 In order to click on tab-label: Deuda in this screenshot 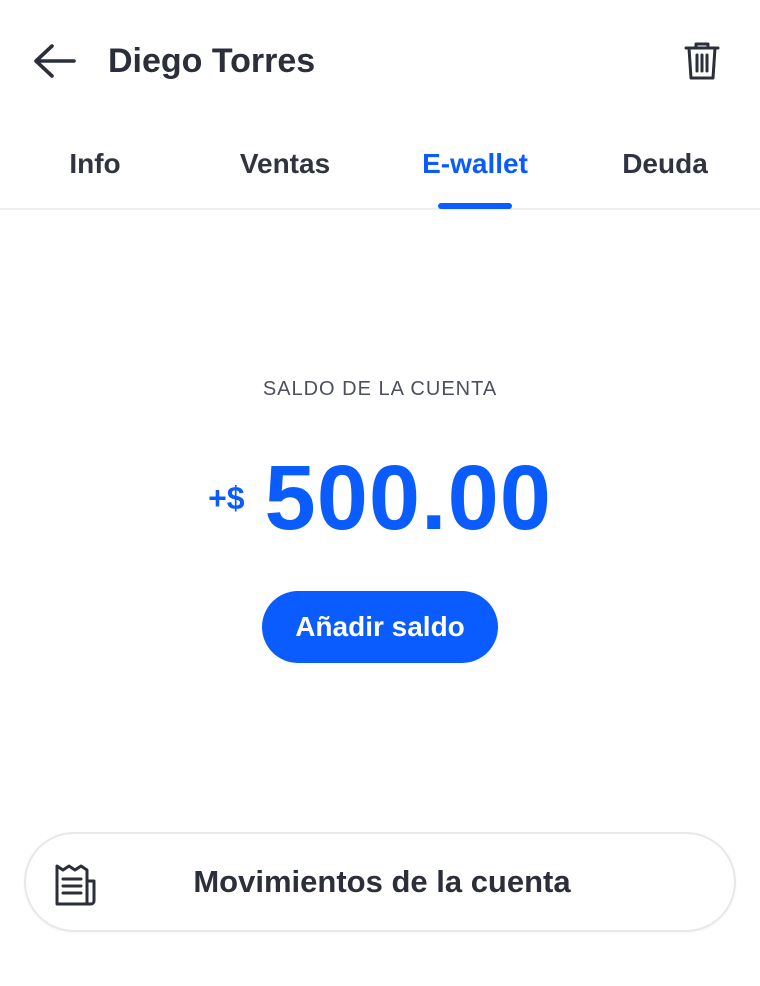, I will do `click(665, 163)`.